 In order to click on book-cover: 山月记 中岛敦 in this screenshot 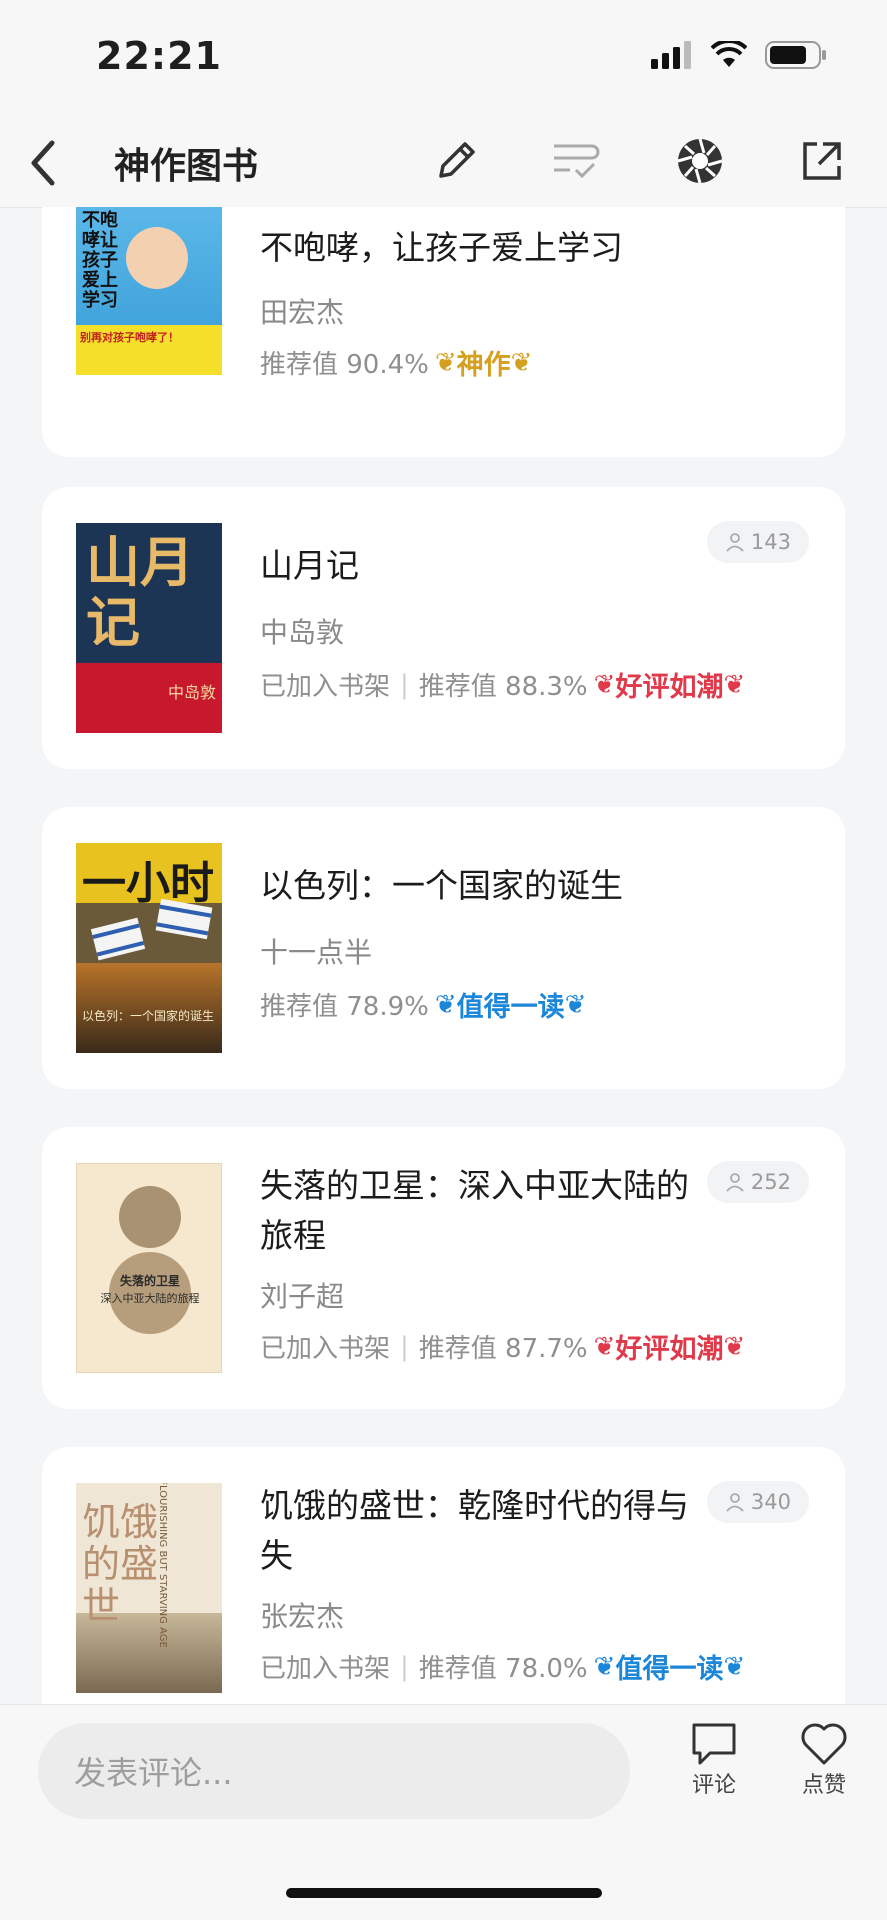, I will do `click(149, 628)`.